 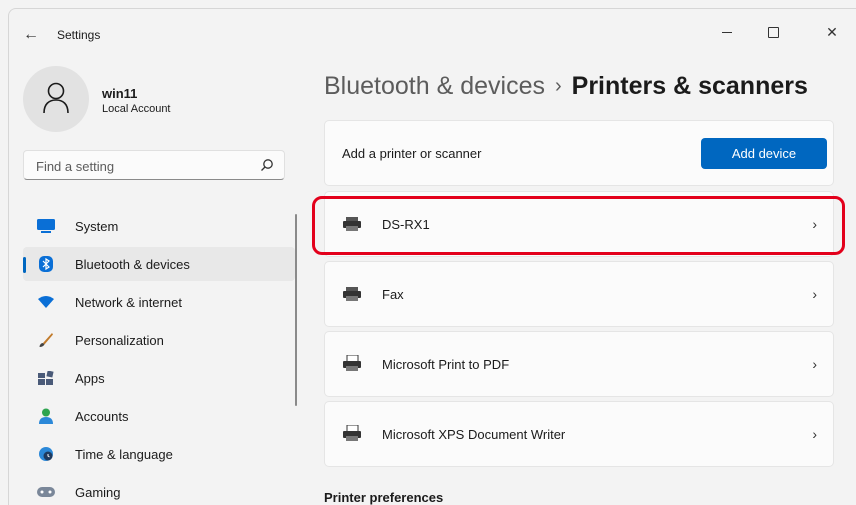 What do you see at coordinates (136, 109) in the screenshot?
I see `account-type: Local Account` at bounding box center [136, 109].